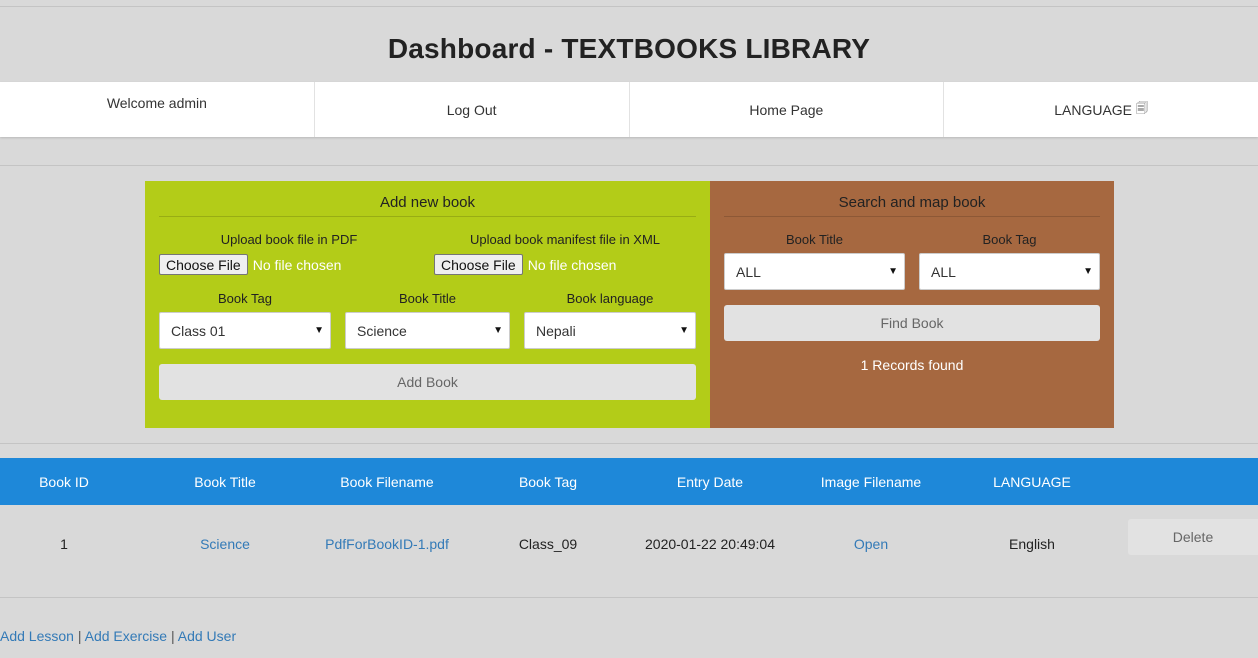 This screenshot has width=1258, height=658. What do you see at coordinates (556, 330) in the screenshot?
I see `book-language-value: Nepali` at bounding box center [556, 330].